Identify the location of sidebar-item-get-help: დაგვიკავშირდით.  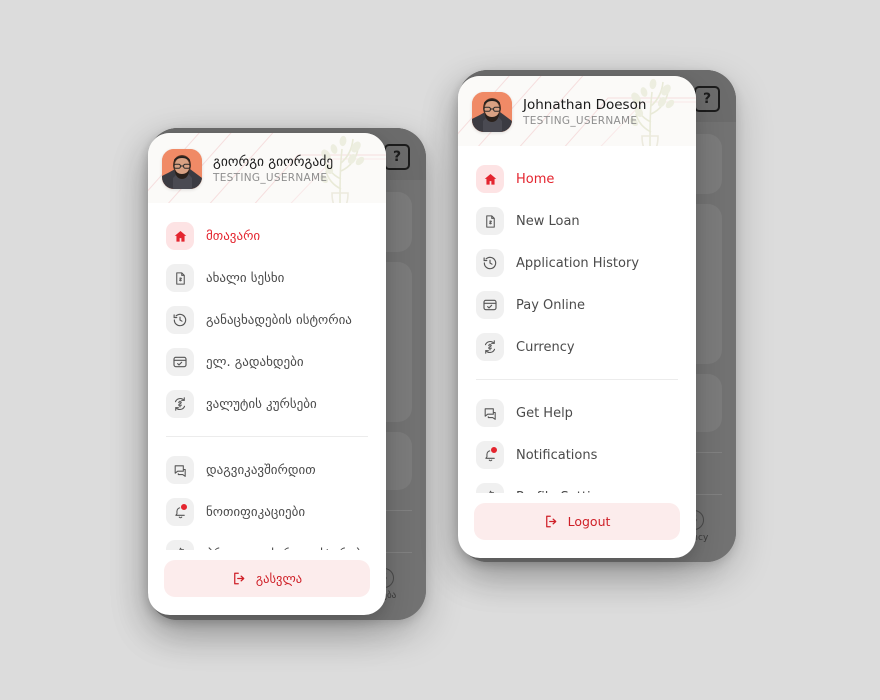
(267, 470).